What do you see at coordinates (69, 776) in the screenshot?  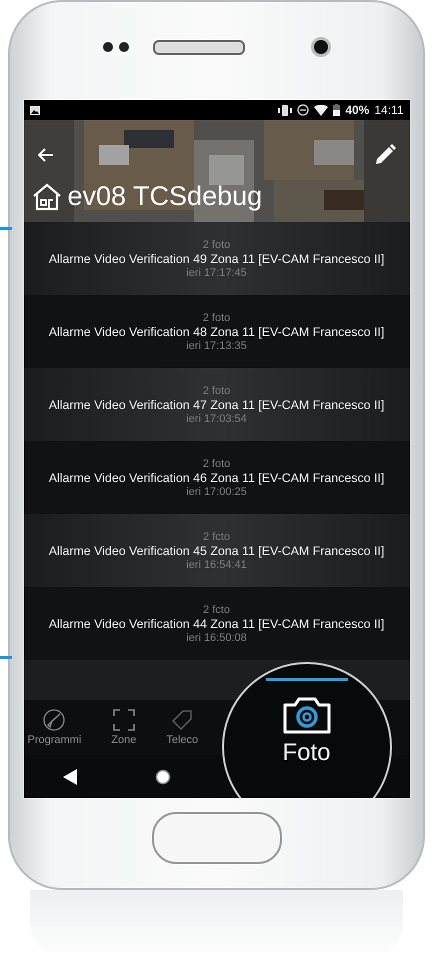 I see `back-triangle-icon` at bounding box center [69, 776].